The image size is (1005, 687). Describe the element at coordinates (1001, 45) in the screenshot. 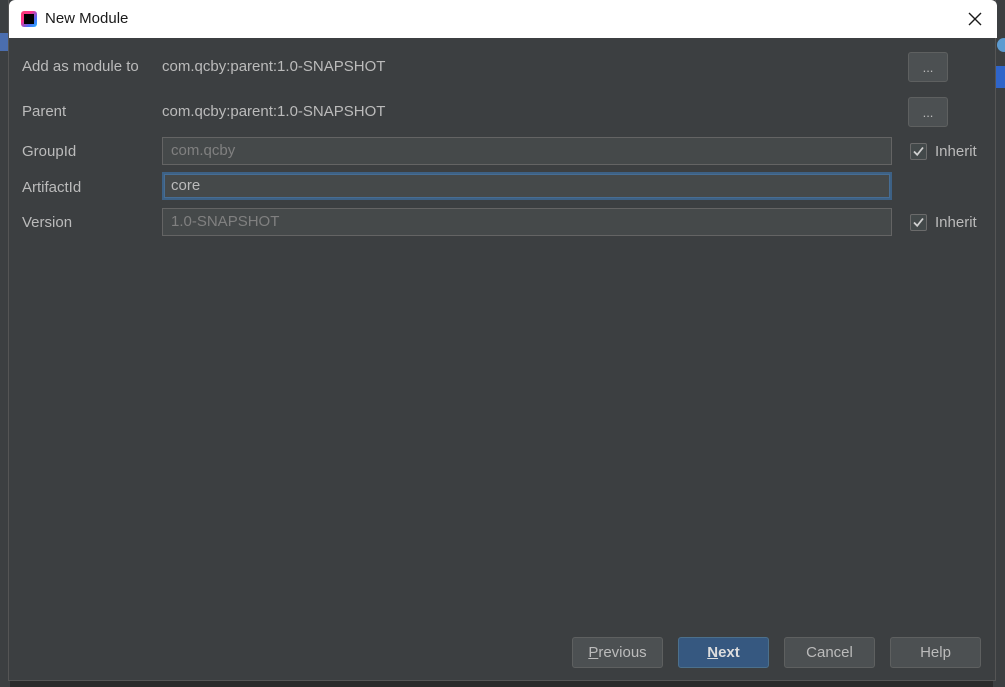

I see `background-indicator-dot` at that location.